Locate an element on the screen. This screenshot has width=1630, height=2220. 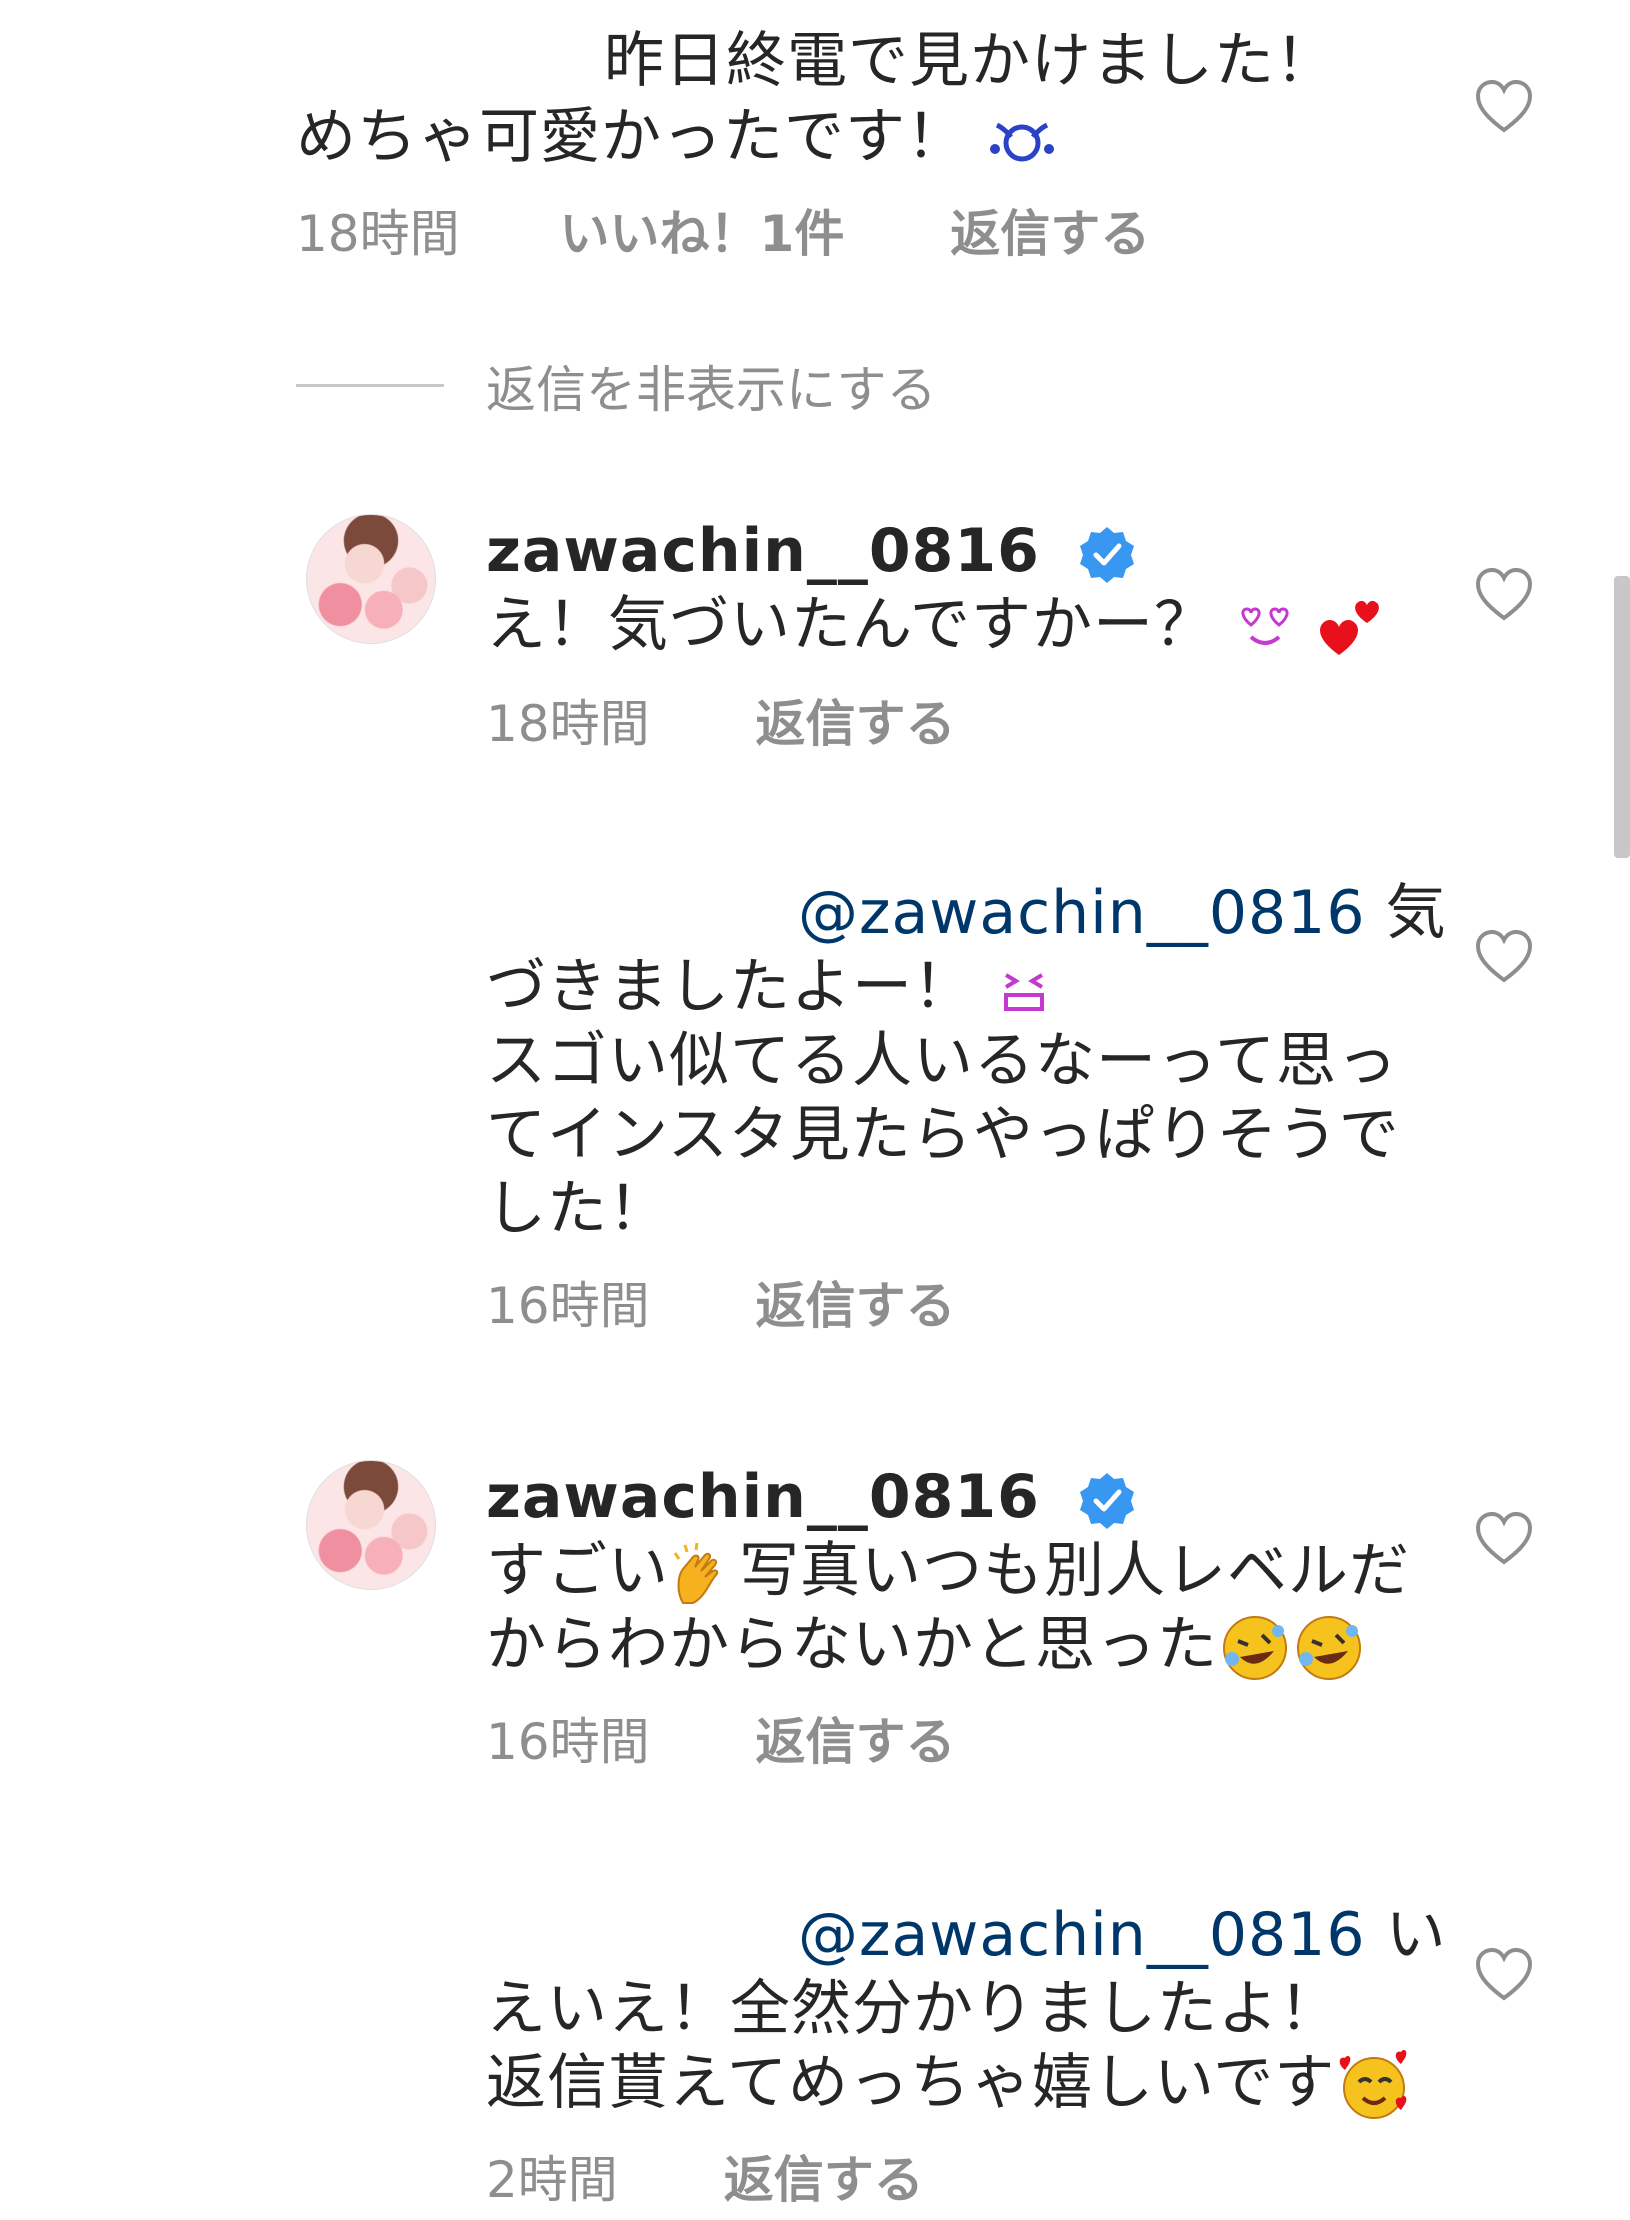
timestamp: 2時間 is located at coordinates (552, 2180).